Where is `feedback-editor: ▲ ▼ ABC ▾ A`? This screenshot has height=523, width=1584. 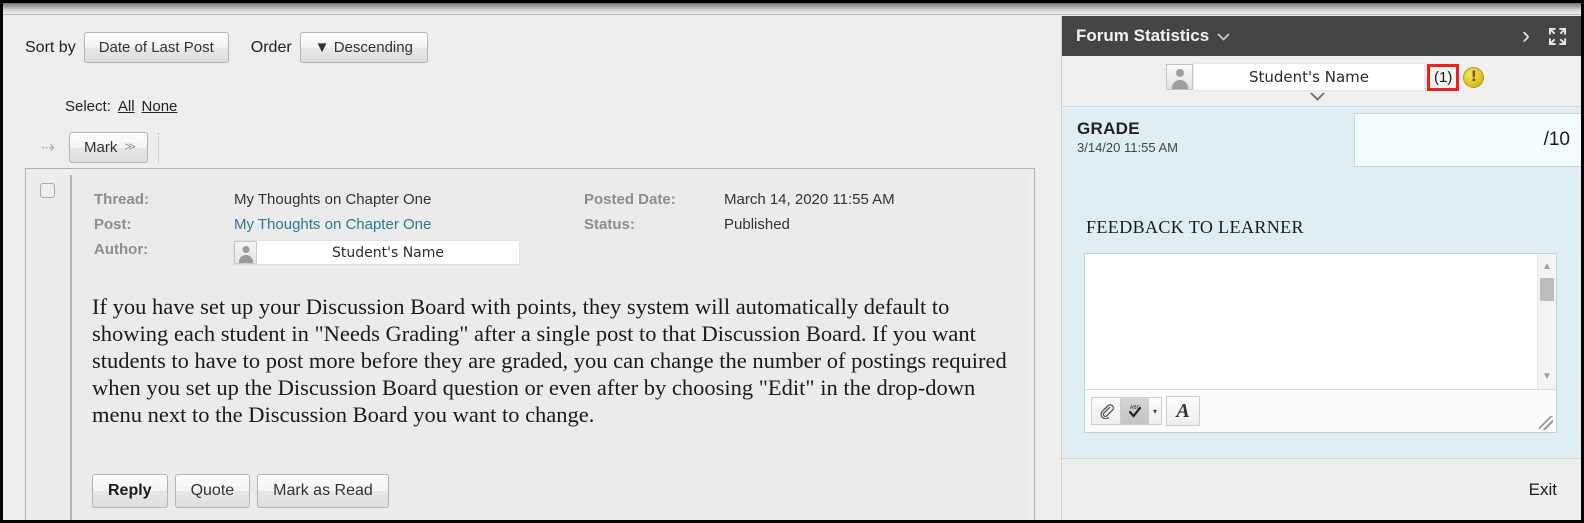
feedback-editor: ▲ ▼ ABC ▾ A is located at coordinates (1320, 343).